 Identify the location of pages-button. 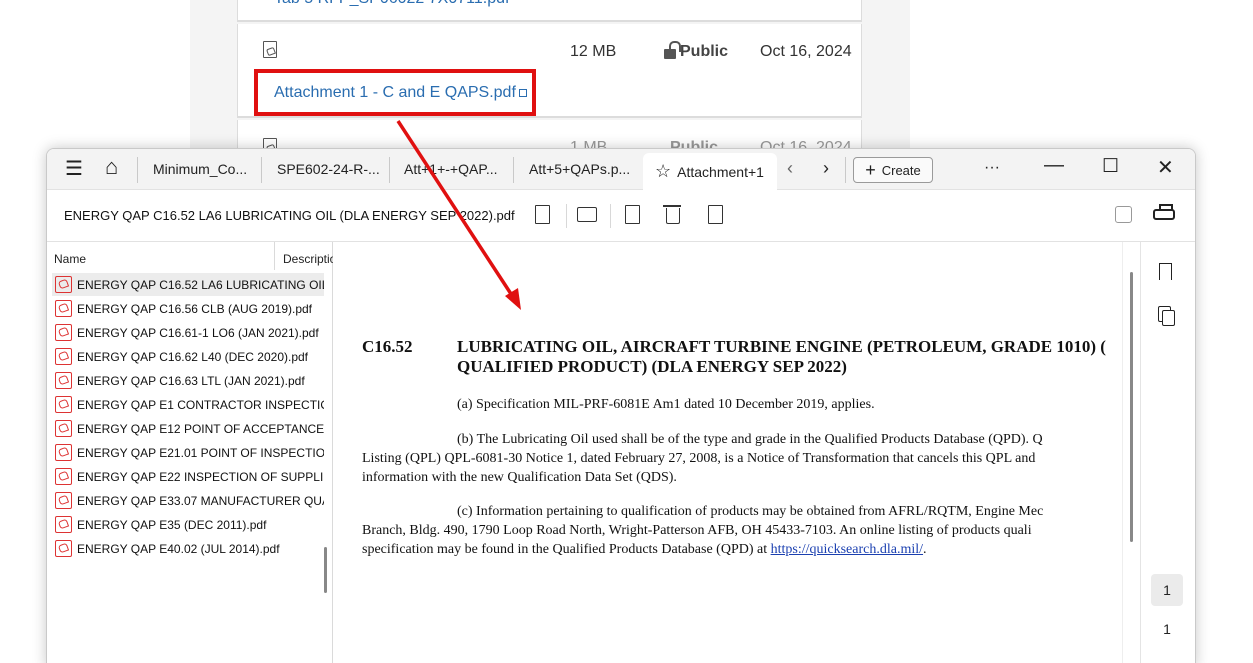
(1167, 317).